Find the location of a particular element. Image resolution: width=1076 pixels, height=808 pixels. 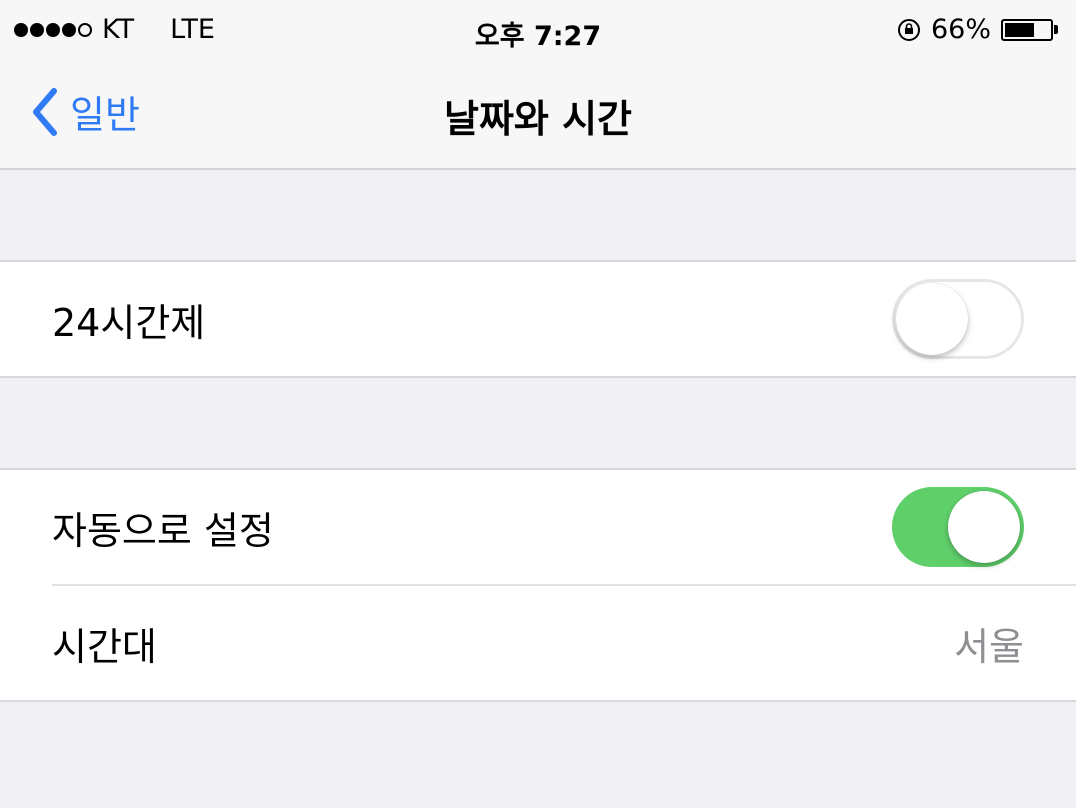

navigation-bar: 일반 날짜와 시간 is located at coordinates (538, 116).